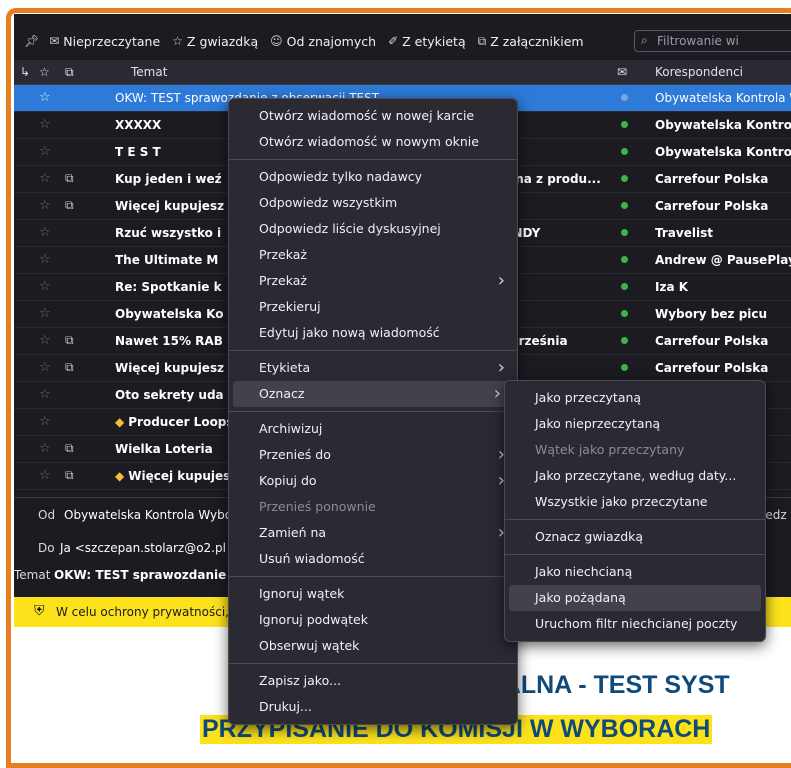 The image size is (791, 768). What do you see at coordinates (635, 598) in the screenshot?
I see `menu-item: Jako pożądaną` at bounding box center [635, 598].